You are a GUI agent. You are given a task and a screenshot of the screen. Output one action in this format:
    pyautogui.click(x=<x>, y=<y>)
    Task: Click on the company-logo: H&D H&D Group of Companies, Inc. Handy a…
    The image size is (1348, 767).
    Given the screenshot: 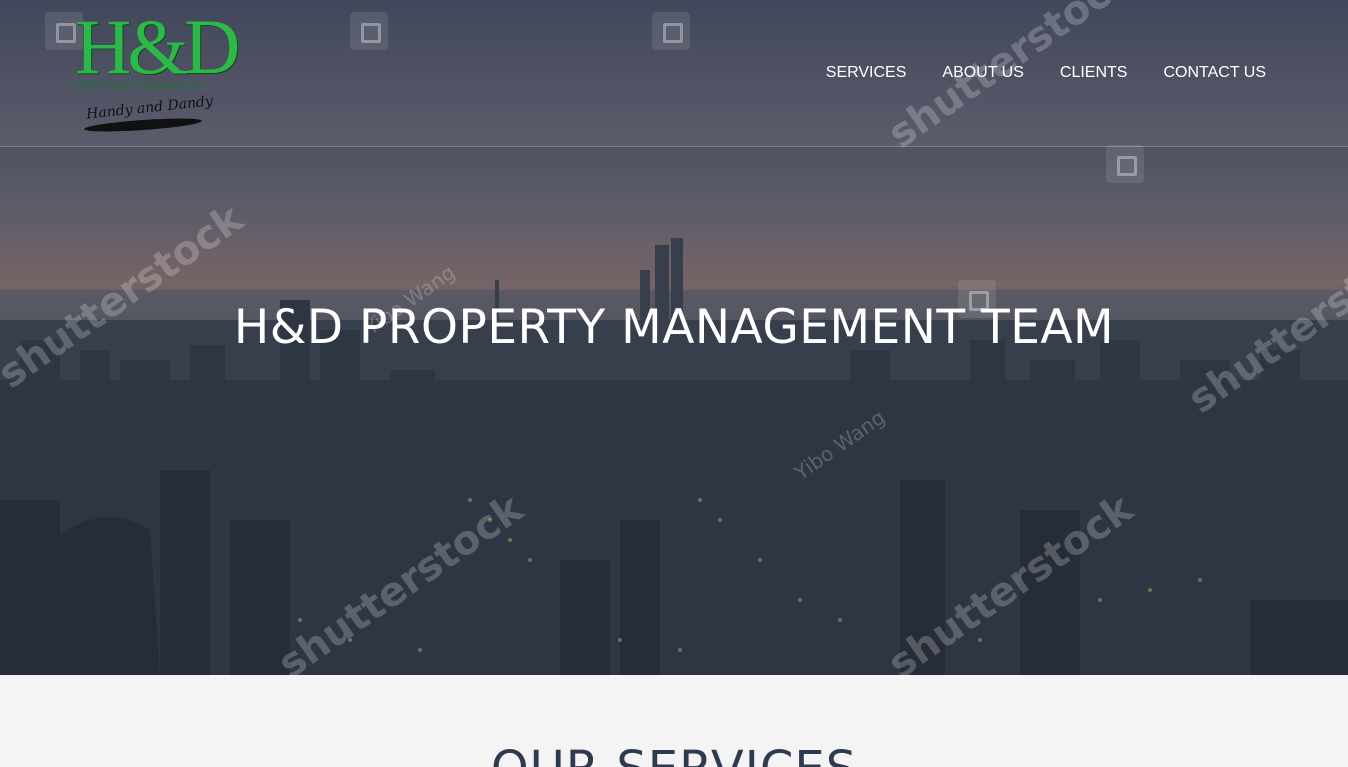 What is the action you would take?
    pyautogui.click(x=156, y=73)
    